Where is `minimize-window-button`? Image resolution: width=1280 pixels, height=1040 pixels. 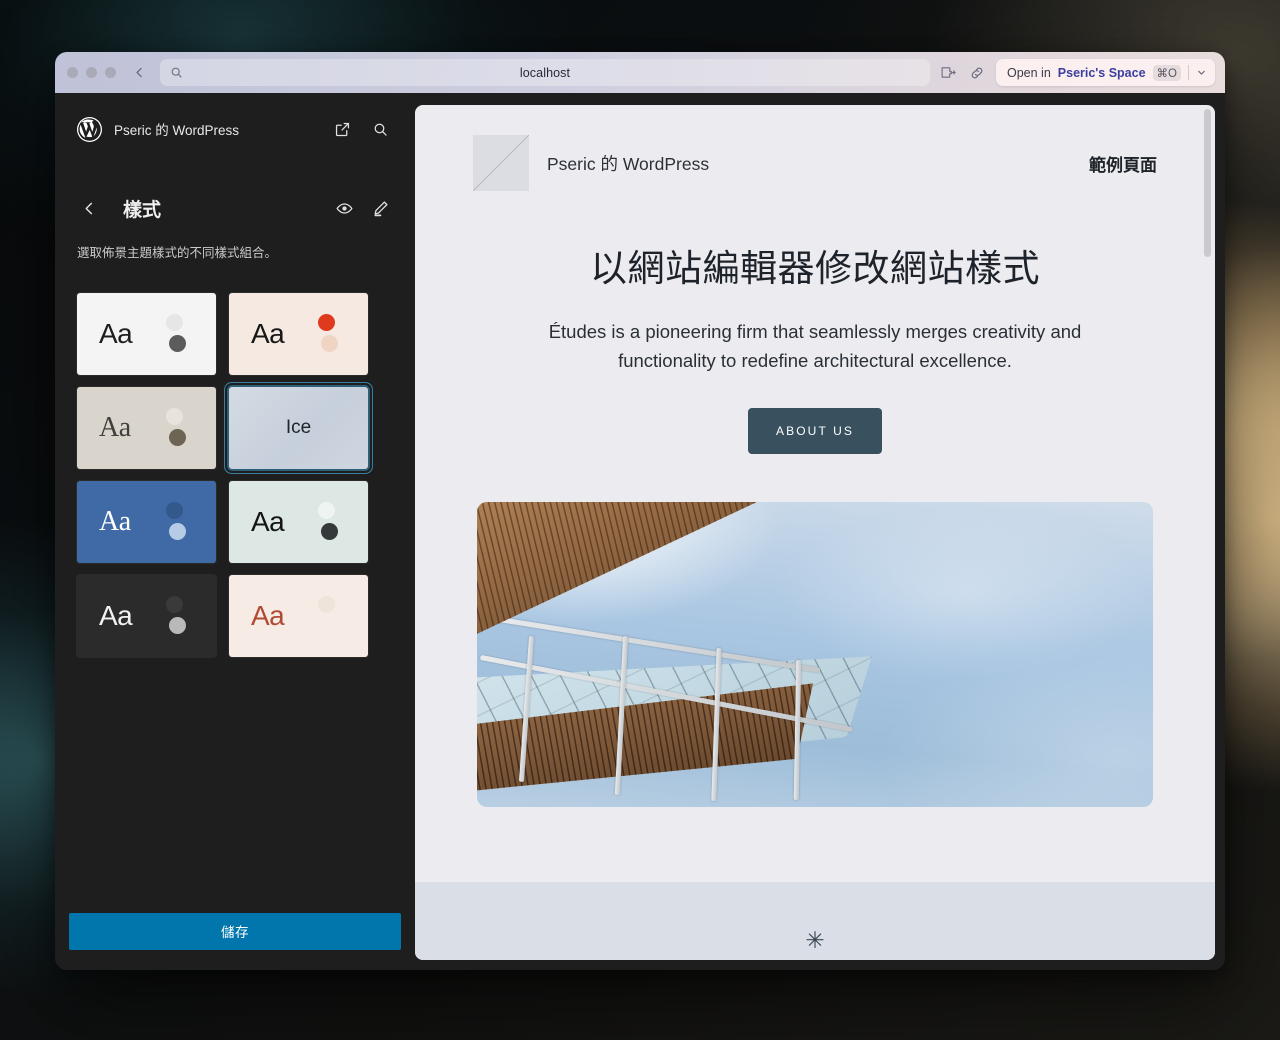
minimize-window-button is located at coordinates (91, 72).